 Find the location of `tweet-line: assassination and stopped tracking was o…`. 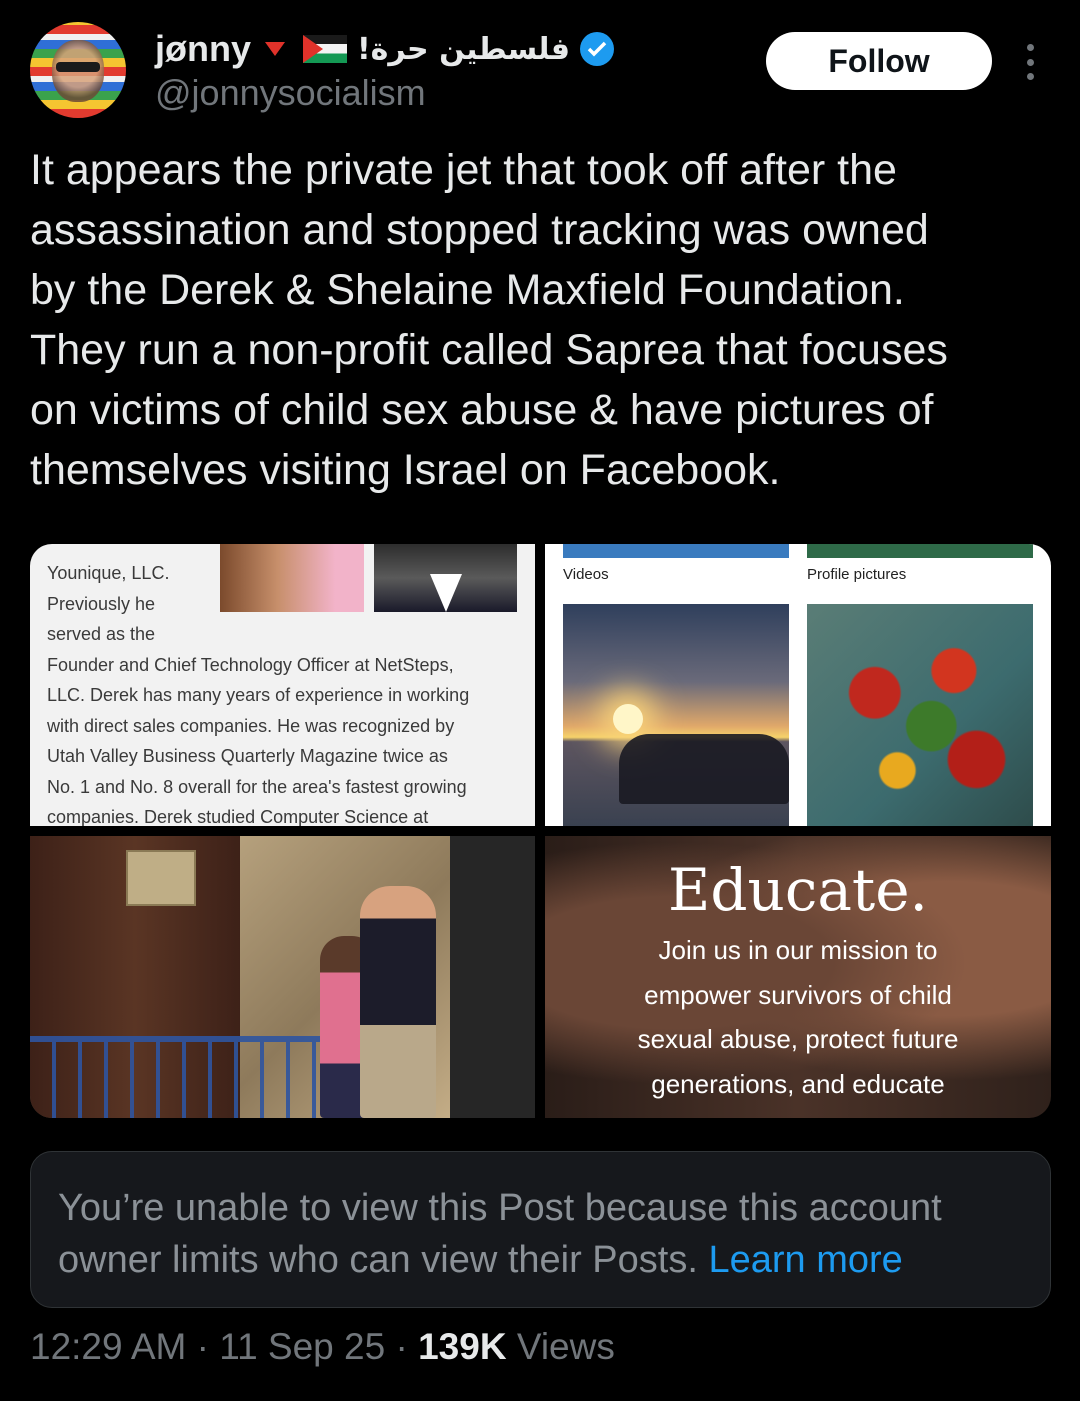

tweet-line: assassination and stopped tracking was o… is located at coordinates (479, 230).